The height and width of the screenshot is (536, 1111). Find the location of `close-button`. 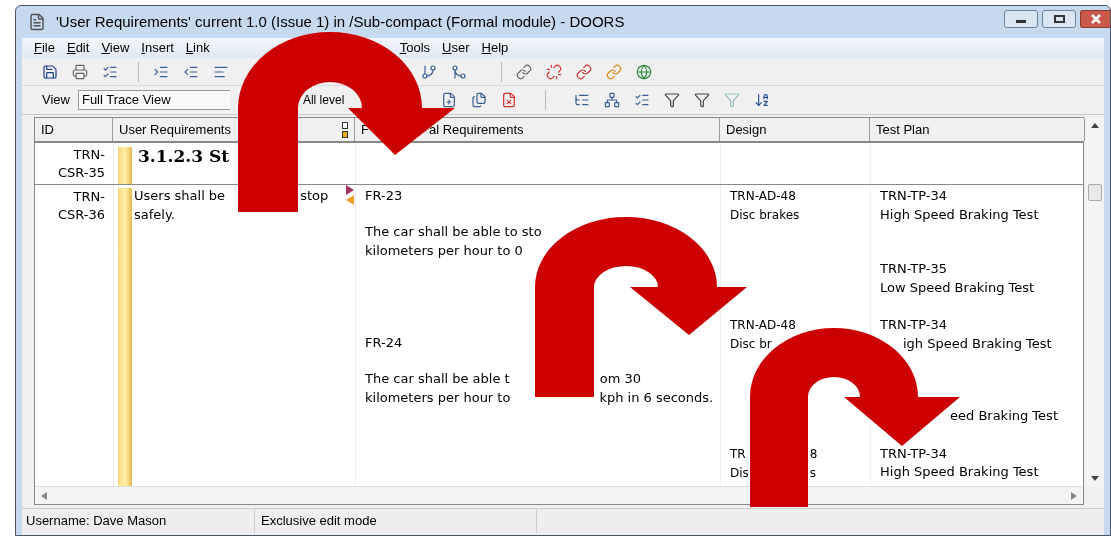

close-button is located at coordinates (1095, 19).